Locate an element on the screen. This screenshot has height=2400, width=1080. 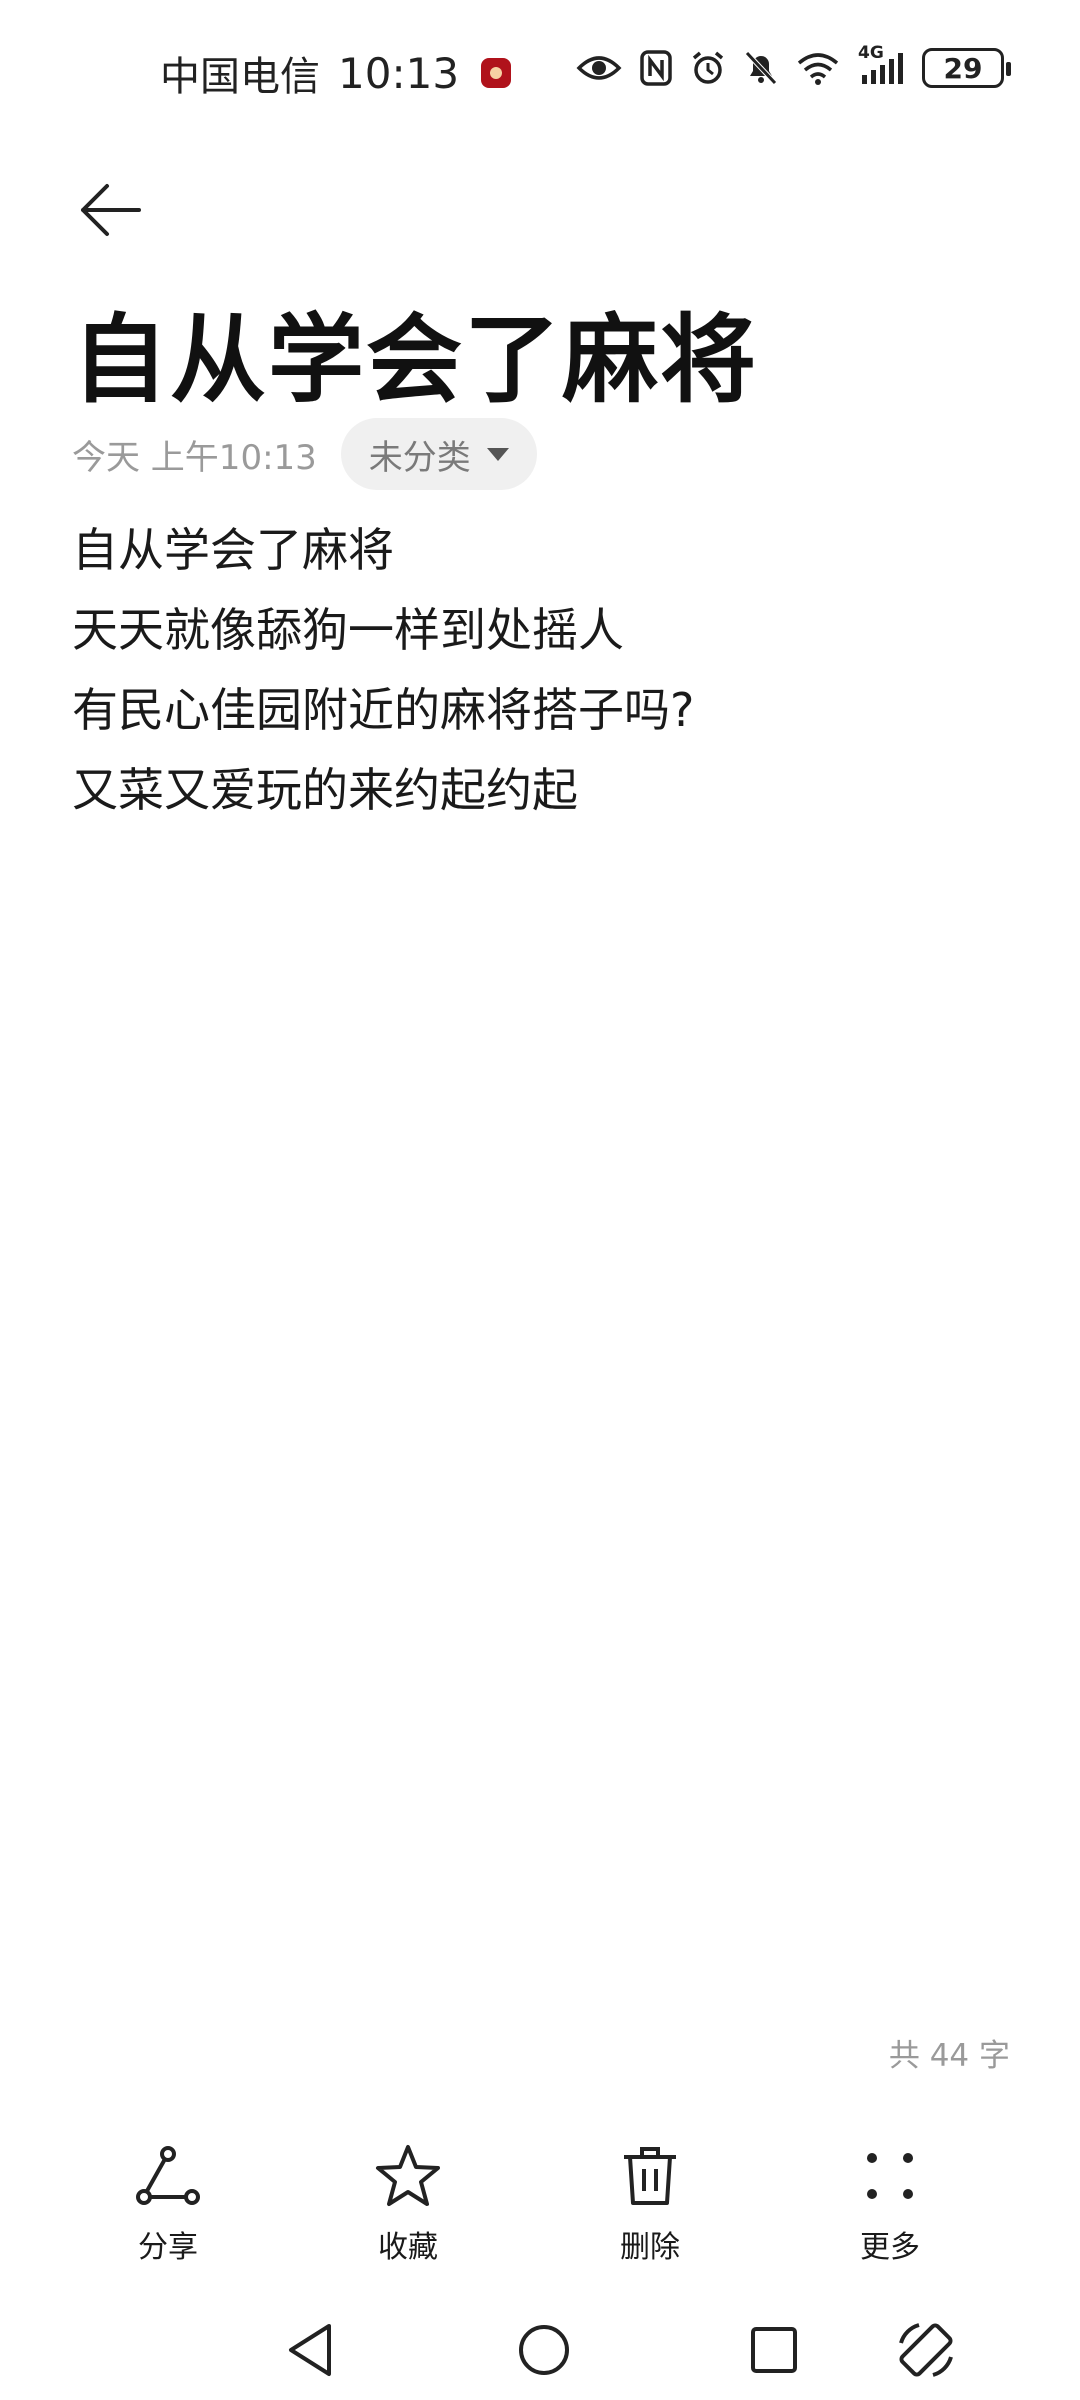
battery-level: 29 is located at coordinates (963, 68).